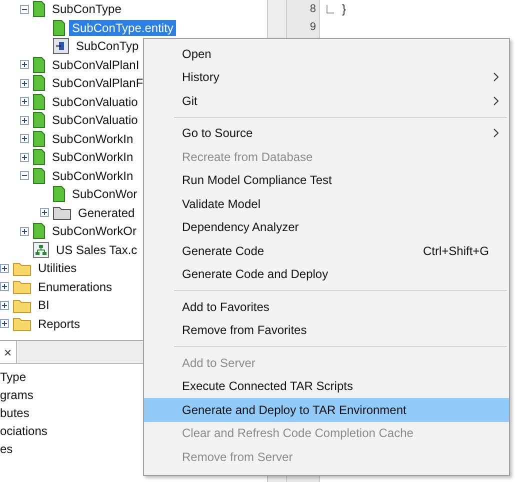  Describe the element at coordinates (343, 9) in the screenshot. I see `code-line: }` at that location.